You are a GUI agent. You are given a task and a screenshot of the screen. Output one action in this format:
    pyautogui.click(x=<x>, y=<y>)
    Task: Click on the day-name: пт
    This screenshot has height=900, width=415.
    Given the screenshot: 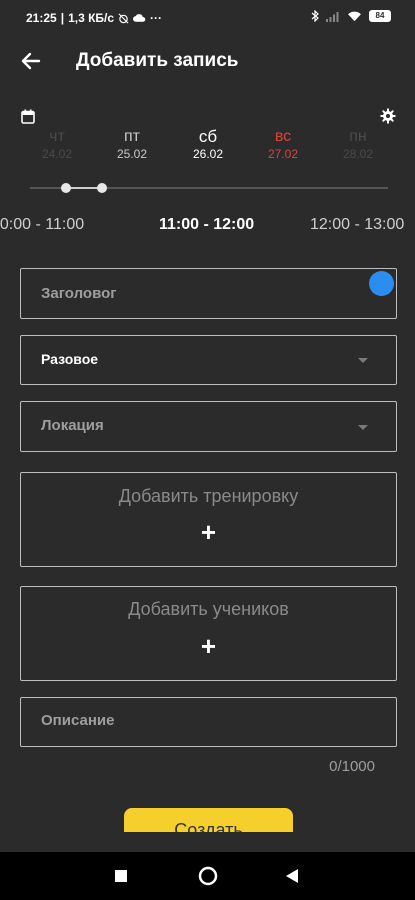 What is the action you would take?
    pyautogui.click(x=132, y=136)
    